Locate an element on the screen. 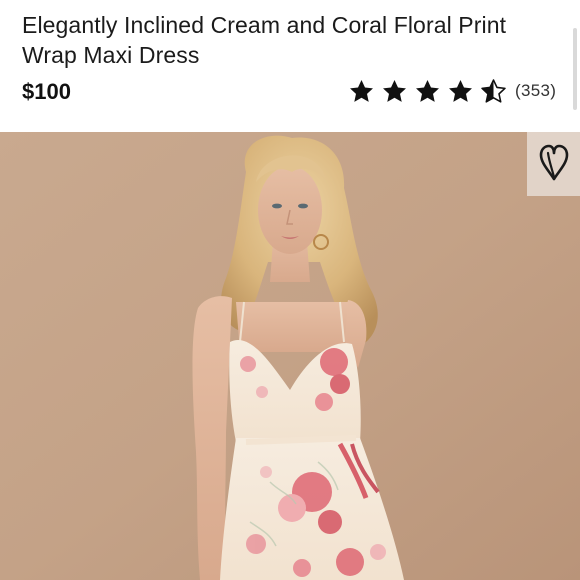  scrollbar is located at coordinates (575, 69).